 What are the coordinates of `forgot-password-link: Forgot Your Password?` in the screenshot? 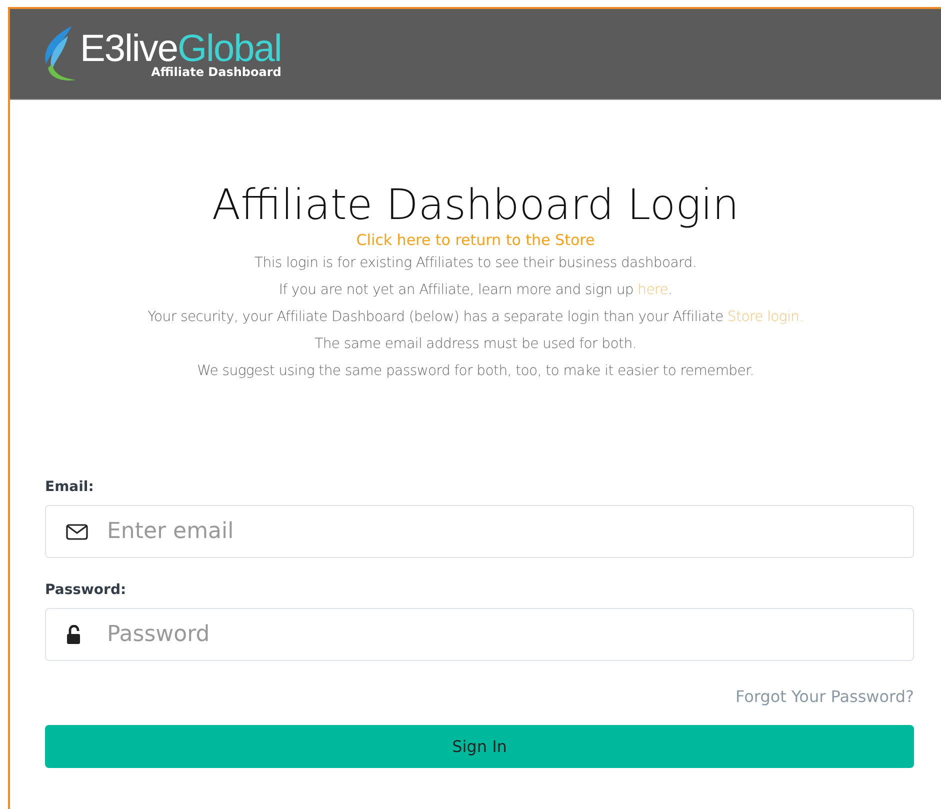 It's located at (825, 696).